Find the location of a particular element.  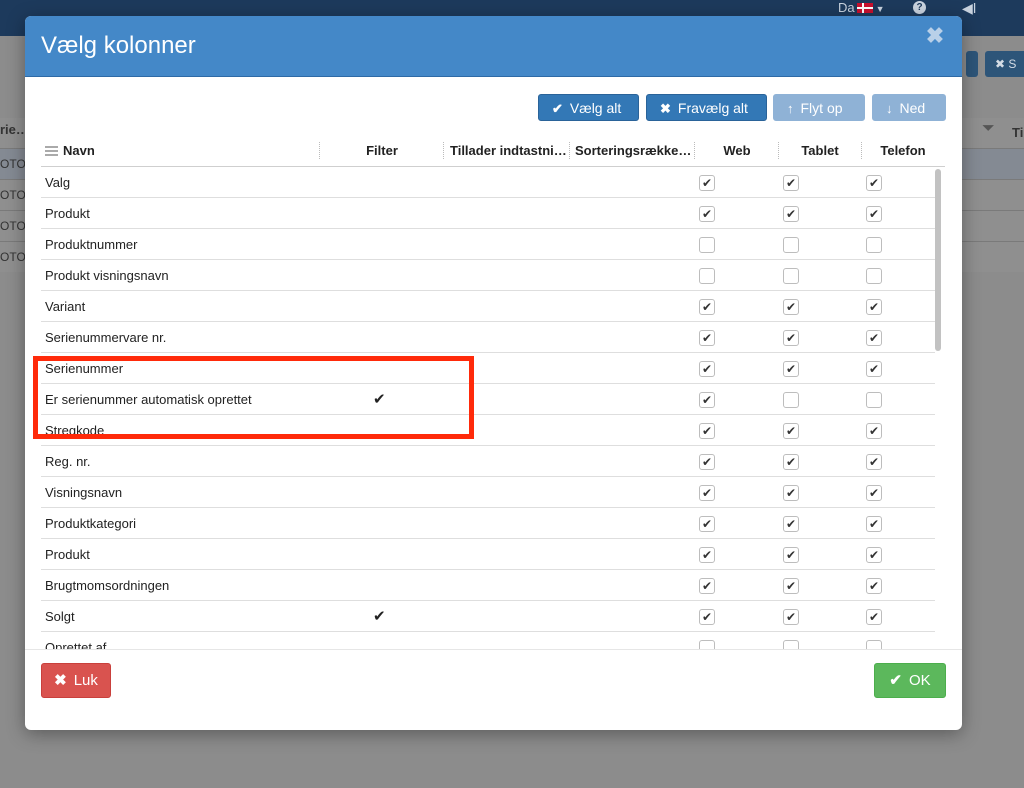

arrow-up-icon: ↑ is located at coordinates (790, 108).